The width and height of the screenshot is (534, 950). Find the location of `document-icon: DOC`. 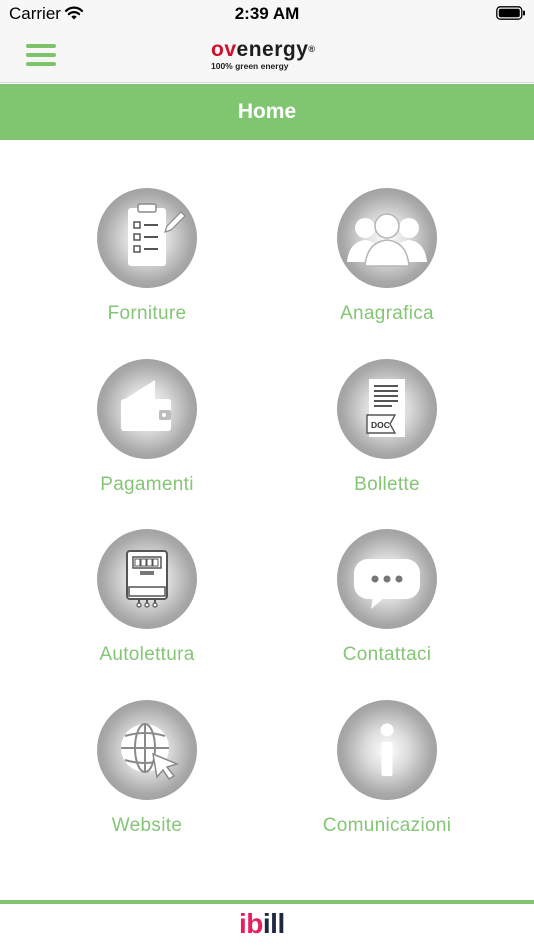

document-icon: DOC is located at coordinates (385, 408).